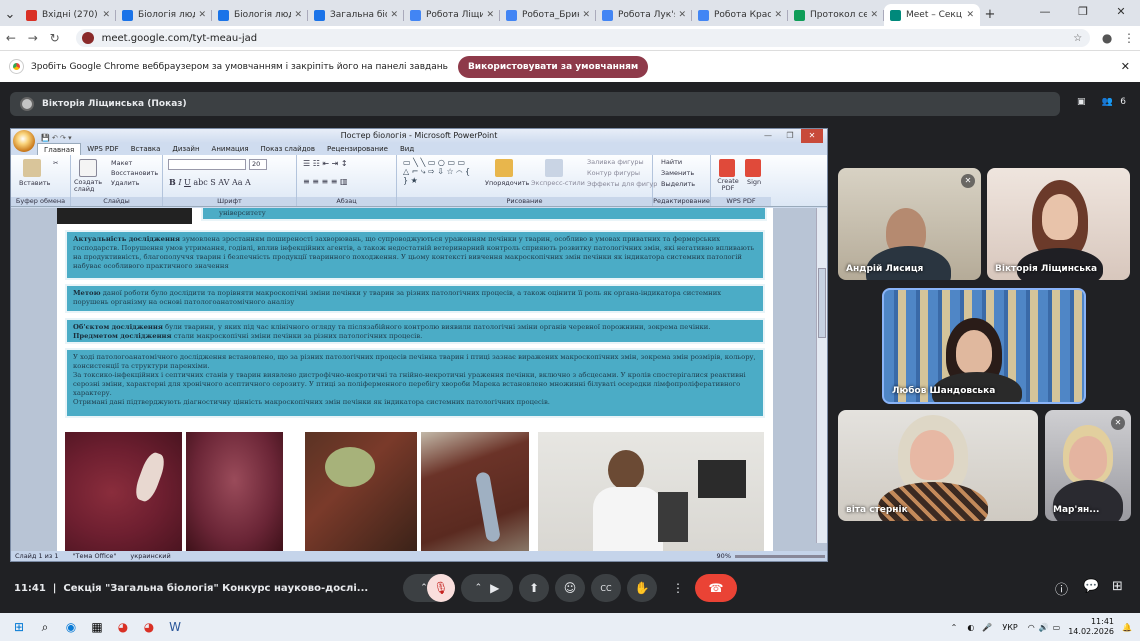 Image resolution: width=1140 pixels, height=641 pixels. Describe the element at coordinates (554, 168) in the screenshot. I see `quick-styles-icon` at that location.